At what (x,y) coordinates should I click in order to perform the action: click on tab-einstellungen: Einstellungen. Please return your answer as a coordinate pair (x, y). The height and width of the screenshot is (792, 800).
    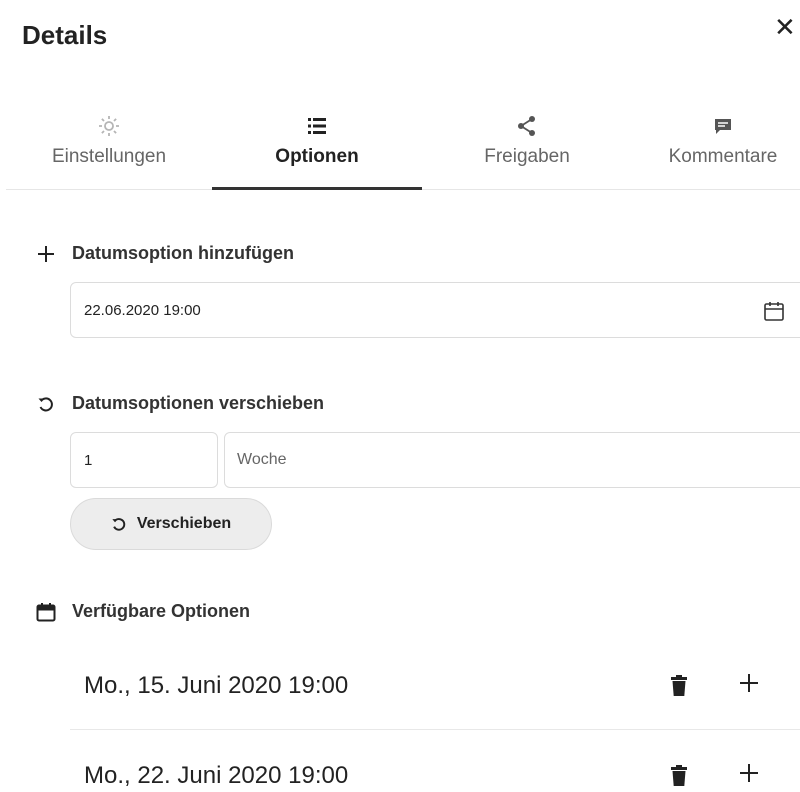
    Looking at the image, I should click on (109, 151).